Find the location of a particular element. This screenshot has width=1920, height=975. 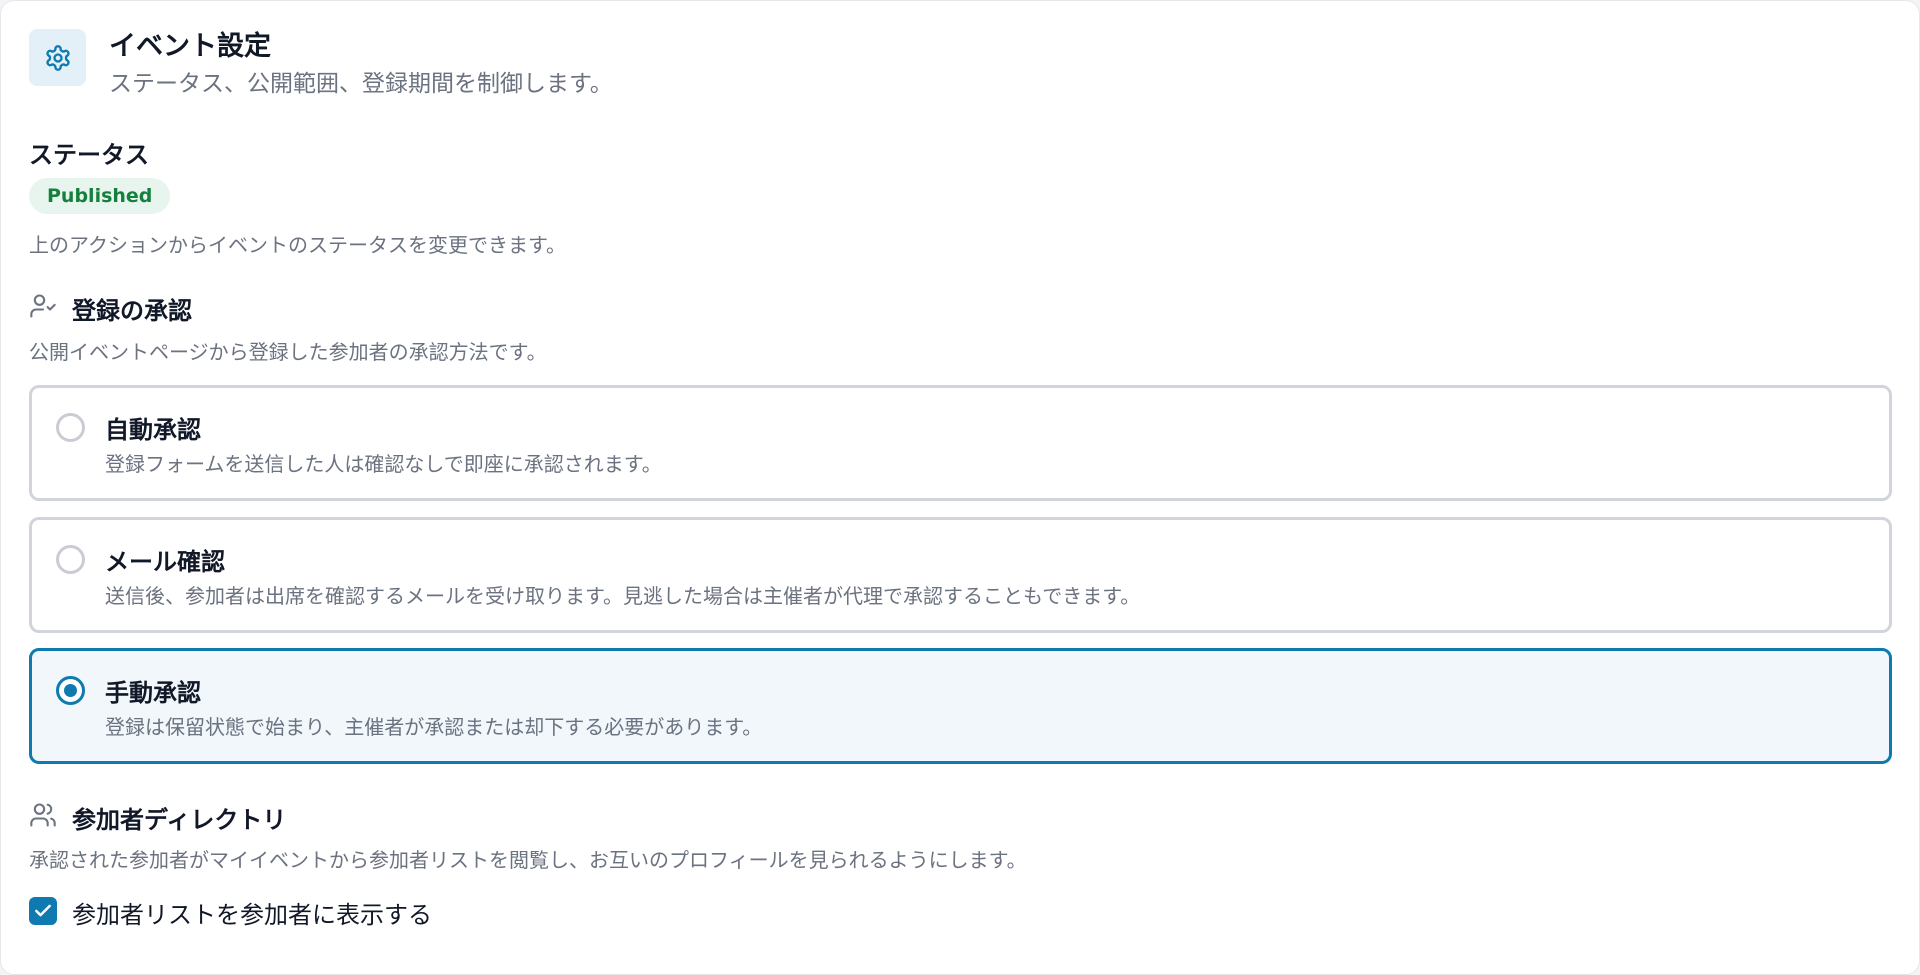

status-section-title: ステータス is located at coordinates (89, 155).